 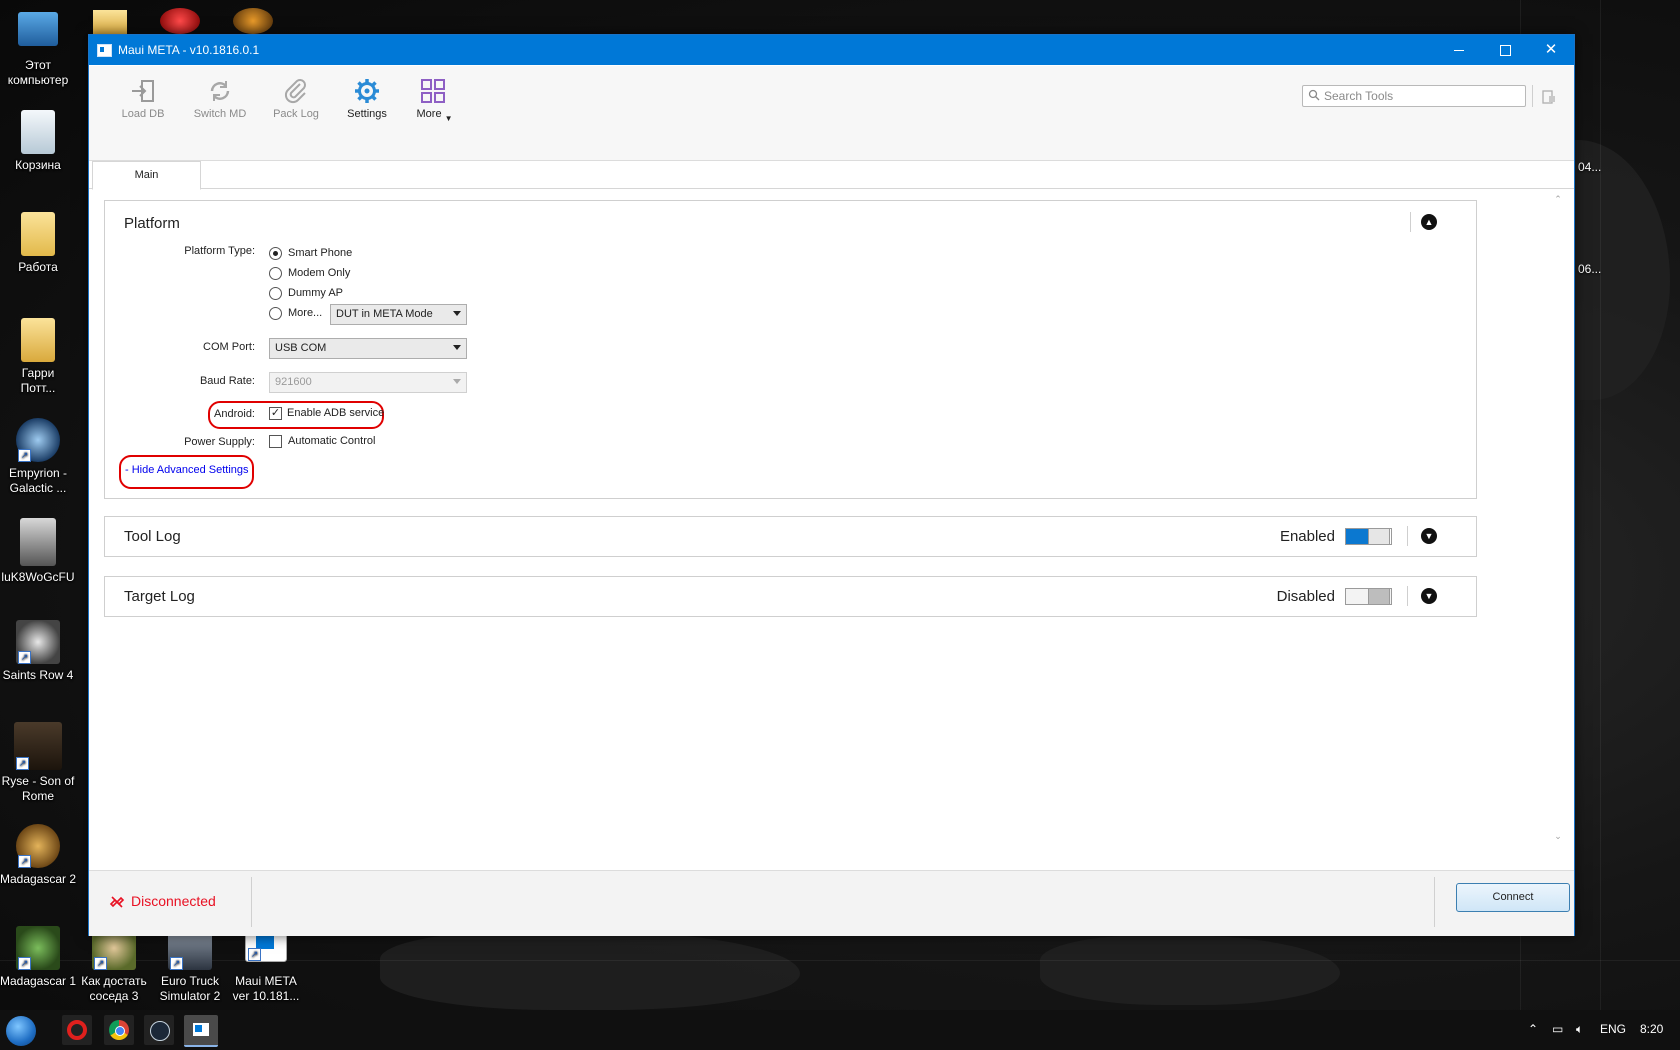 What do you see at coordinates (119, 1030) in the screenshot?
I see `chrome-taskbar-icon` at bounding box center [119, 1030].